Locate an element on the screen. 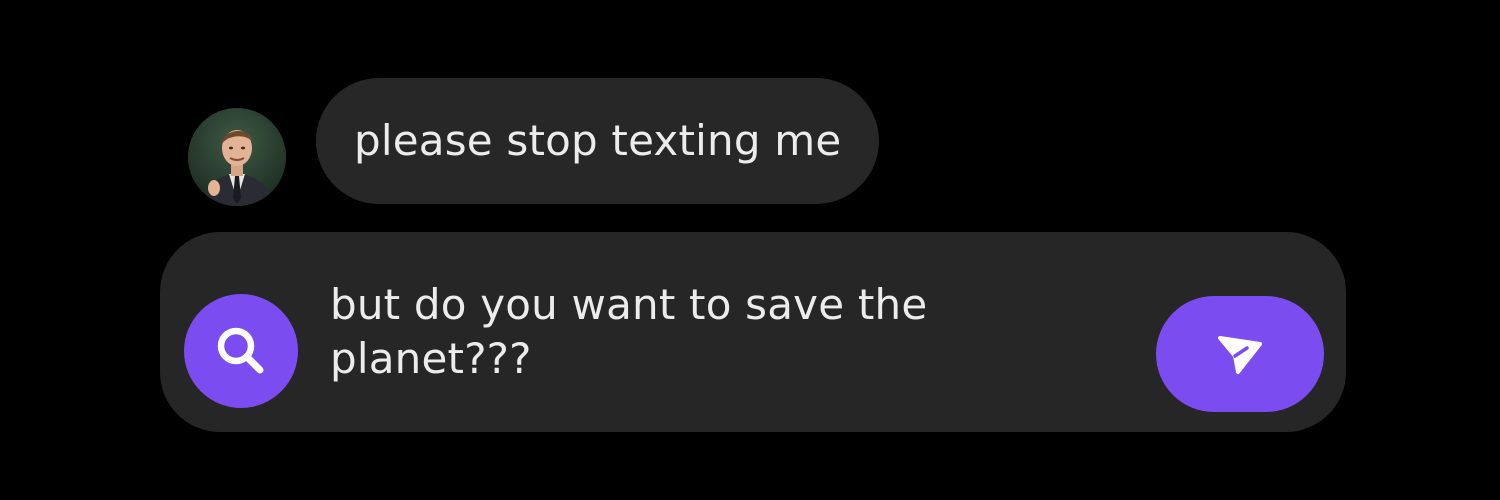 The width and height of the screenshot is (1500, 500). avatar is located at coordinates (237, 157).